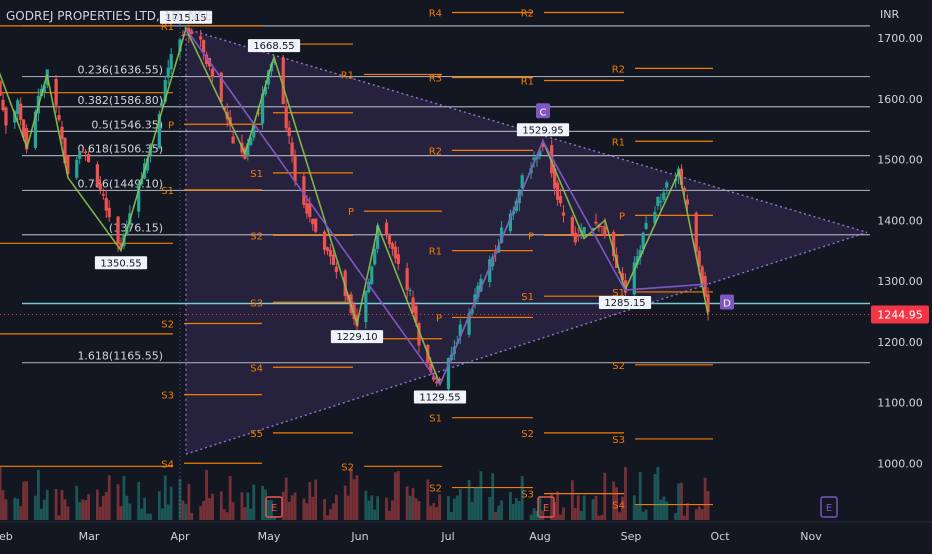  Describe the element at coordinates (256, 434) in the screenshot. I see `pivot-level-label: S5` at that location.